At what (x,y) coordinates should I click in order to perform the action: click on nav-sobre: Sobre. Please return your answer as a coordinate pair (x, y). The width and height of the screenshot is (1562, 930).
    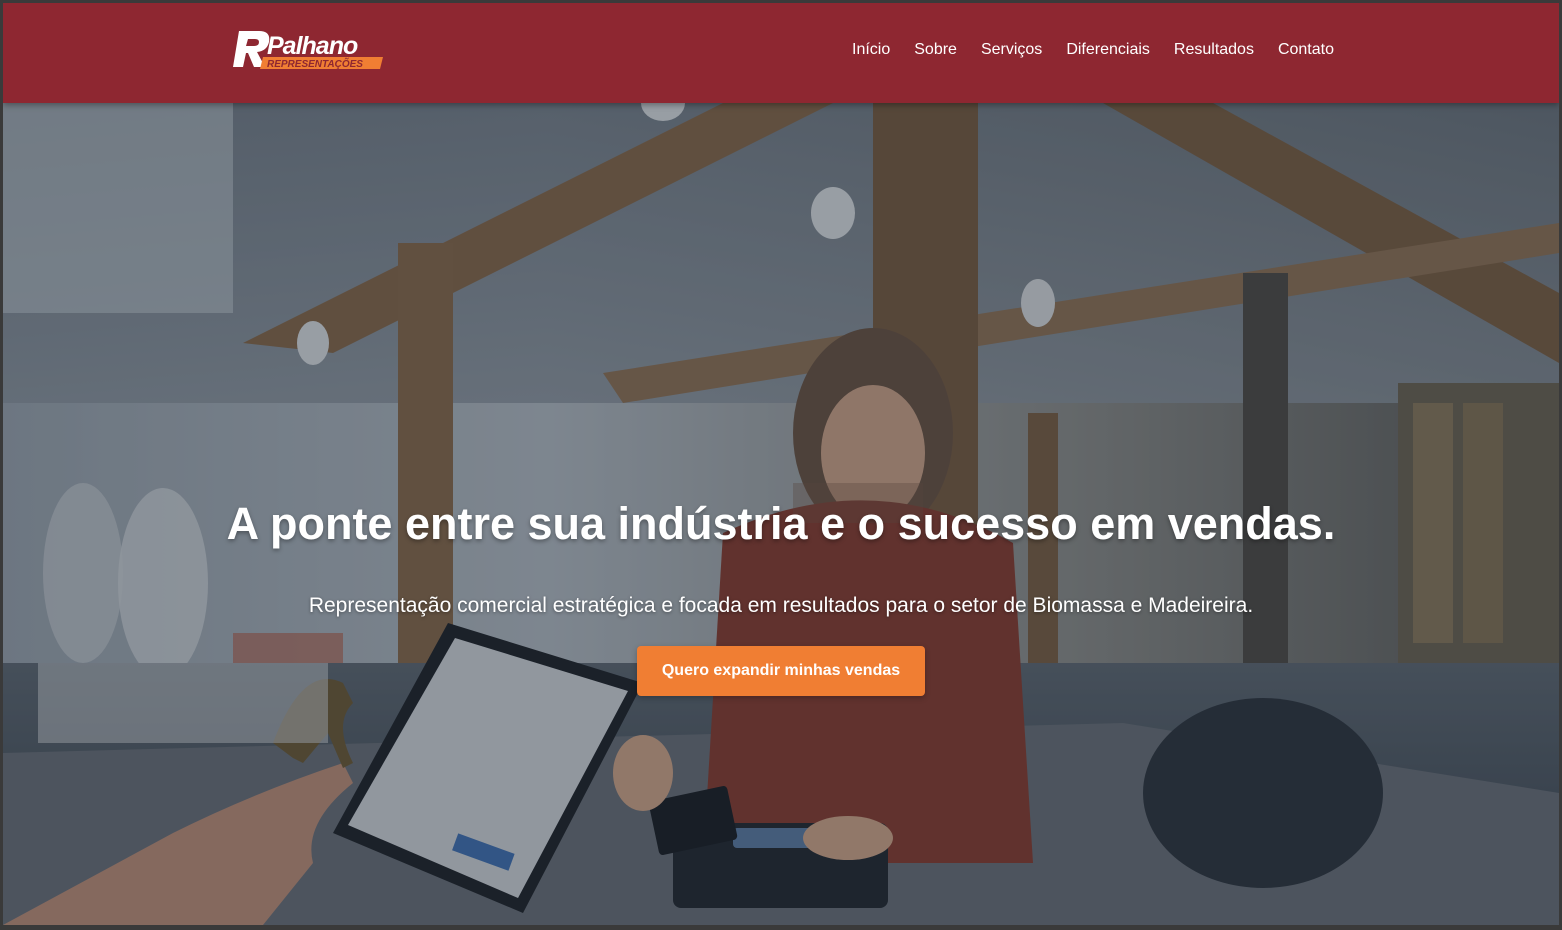
    Looking at the image, I should click on (935, 50).